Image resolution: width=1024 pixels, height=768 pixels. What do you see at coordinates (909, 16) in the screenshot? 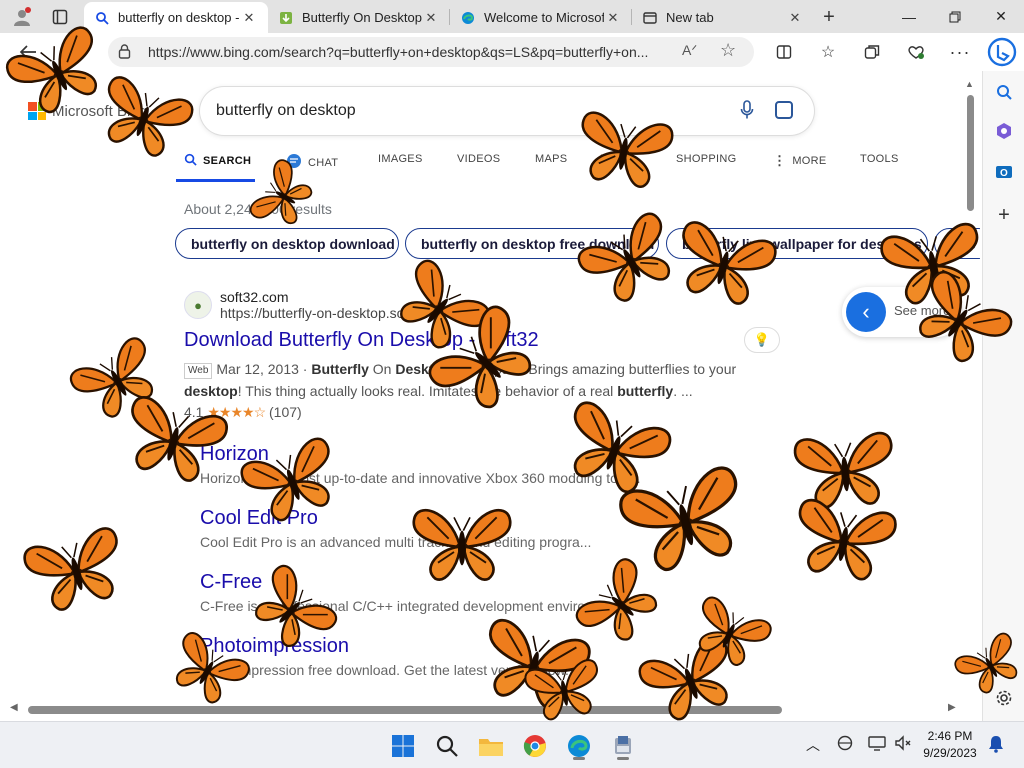
I see `minimize-button: —` at bounding box center [909, 16].